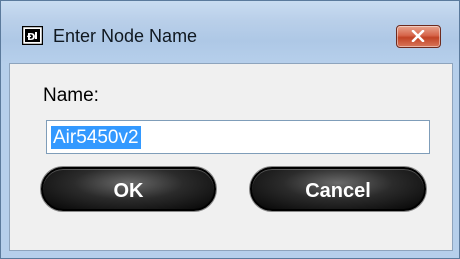 The width and height of the screenshot is (460, 259). I want to click on svg-text: Ð, so click(31, 37).